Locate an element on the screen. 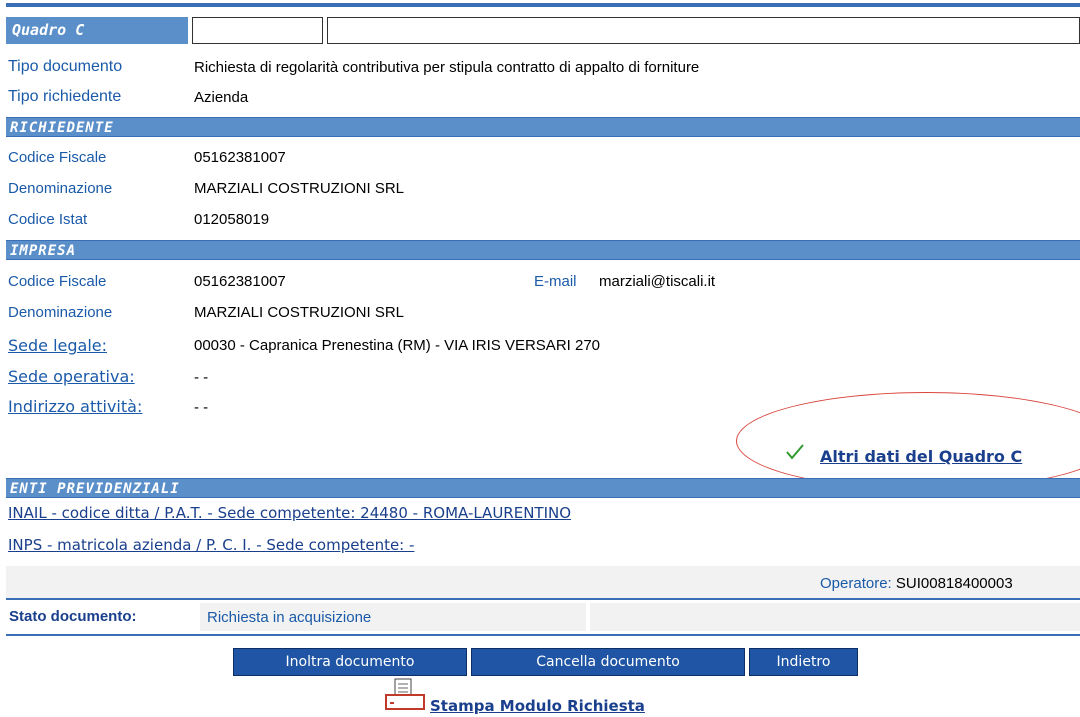 Image resolution: width=1080 pixels, height=717 pixels. richiedente-codice-istat-value: 012058019 is located at coordinates (232, 219).